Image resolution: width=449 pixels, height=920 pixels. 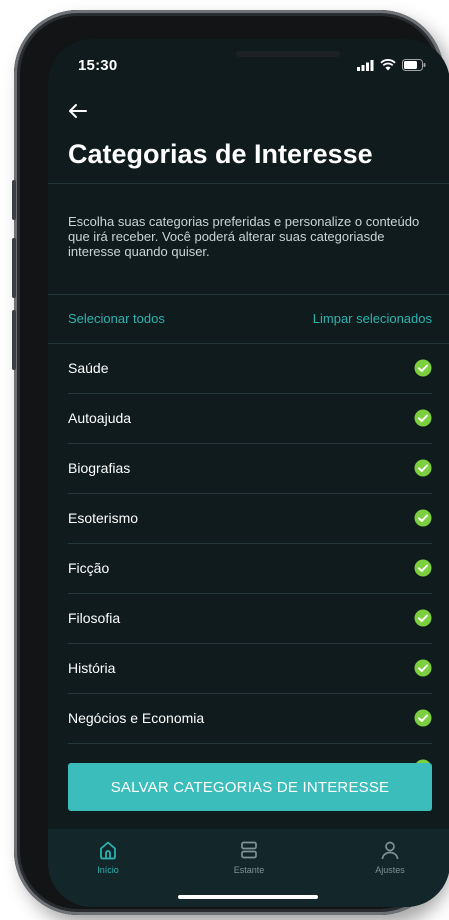 What do you see at coordinates (116, 318) in the screenshot?
I see `select-all-link: Selecionar todos` at bounding box center [116, 318].